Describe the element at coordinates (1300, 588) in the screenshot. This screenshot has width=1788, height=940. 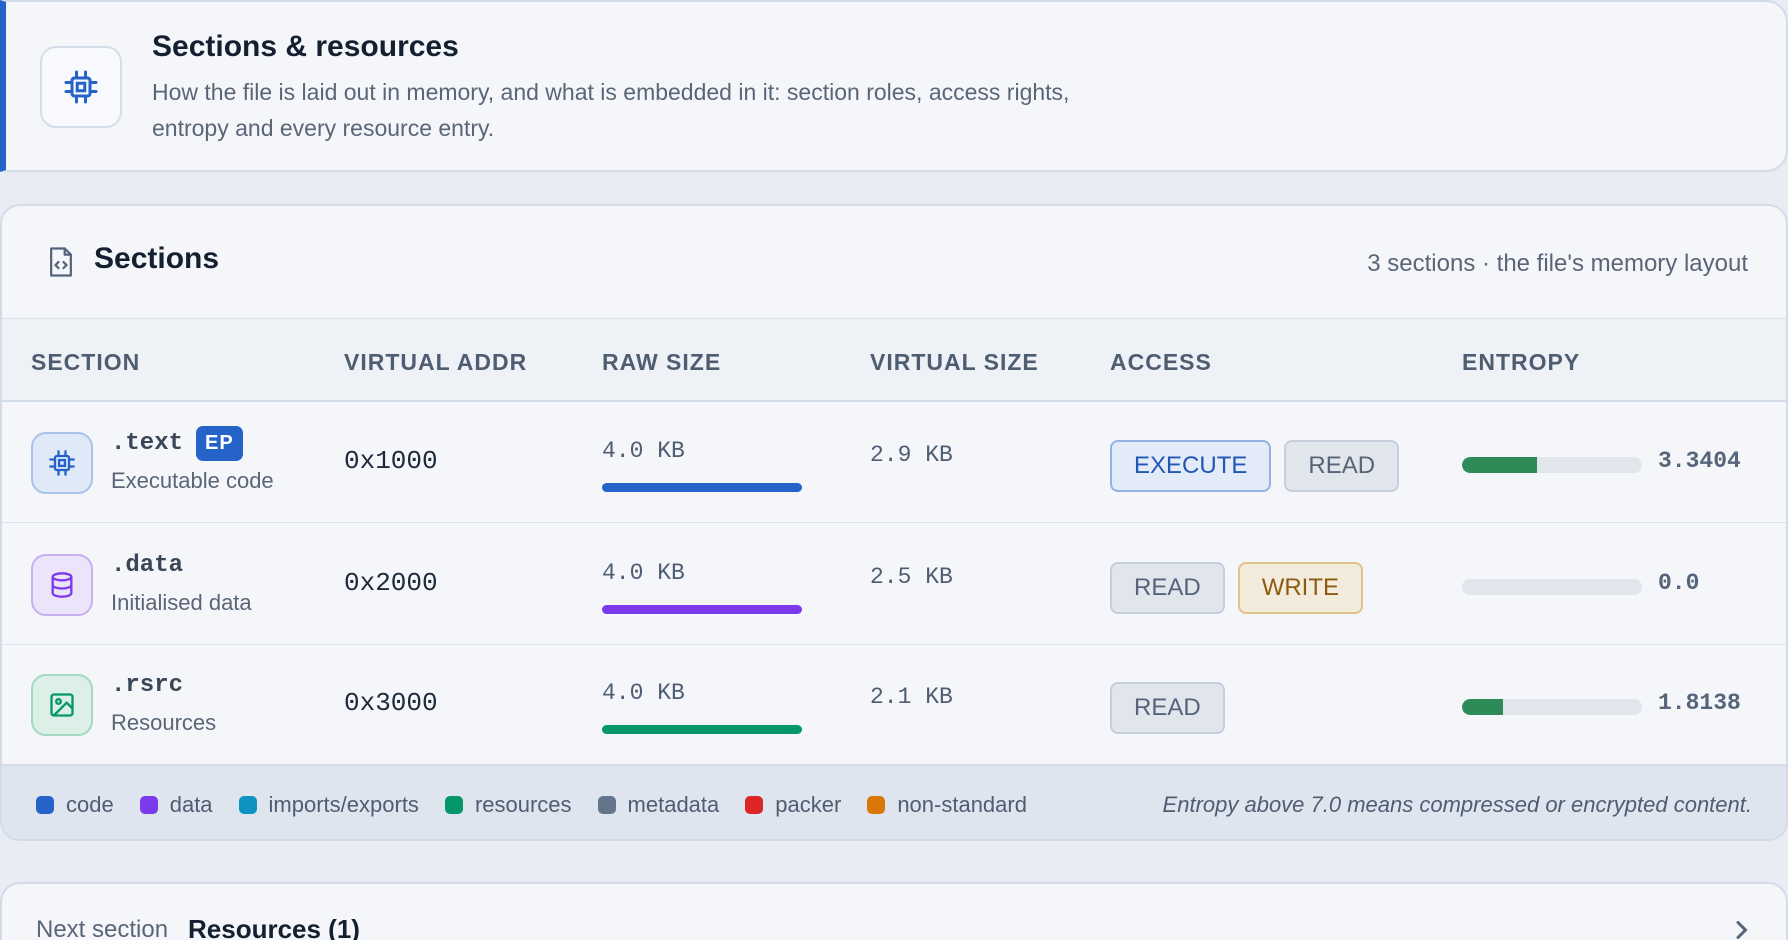
I see `access-write-chip: WRITE` at that location.